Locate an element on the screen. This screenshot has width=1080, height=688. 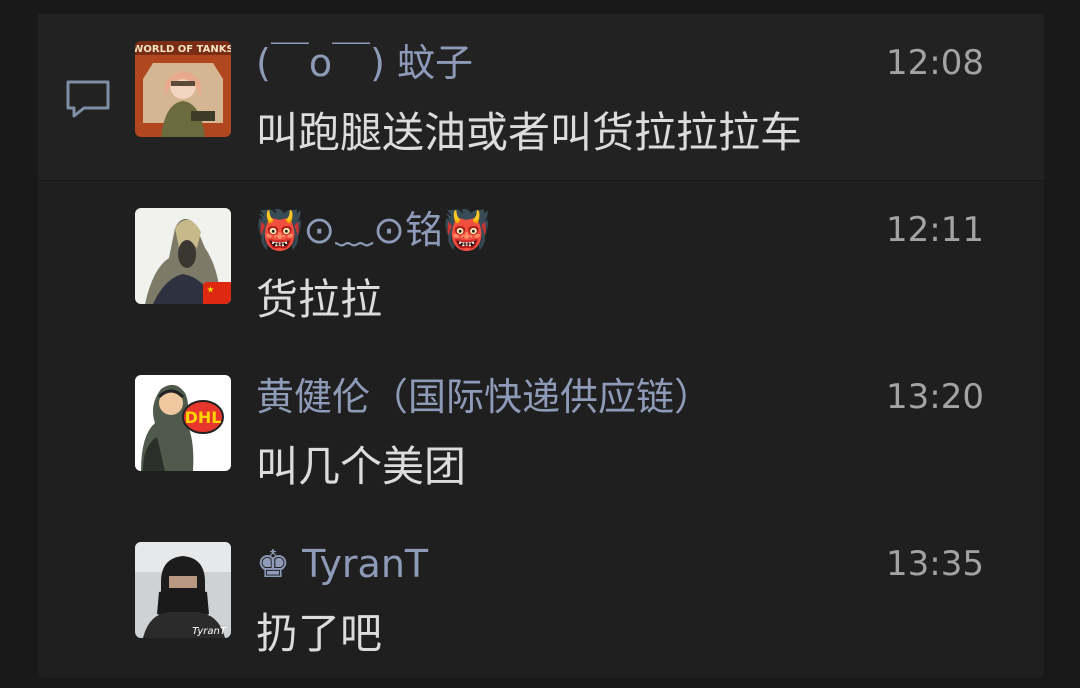
timestamp: 13:35 is located at coordinates (935, 564).